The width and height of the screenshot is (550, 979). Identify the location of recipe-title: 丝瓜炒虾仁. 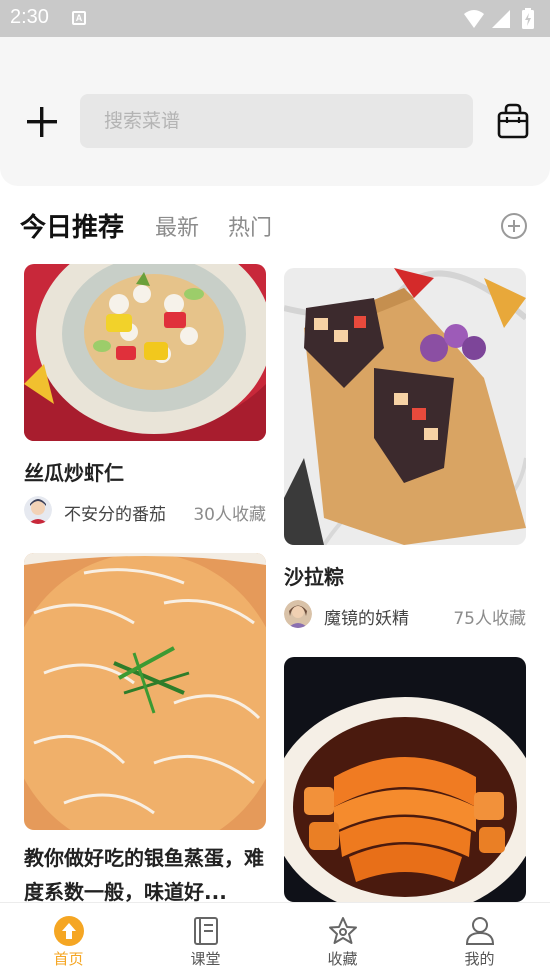
(74, 471).